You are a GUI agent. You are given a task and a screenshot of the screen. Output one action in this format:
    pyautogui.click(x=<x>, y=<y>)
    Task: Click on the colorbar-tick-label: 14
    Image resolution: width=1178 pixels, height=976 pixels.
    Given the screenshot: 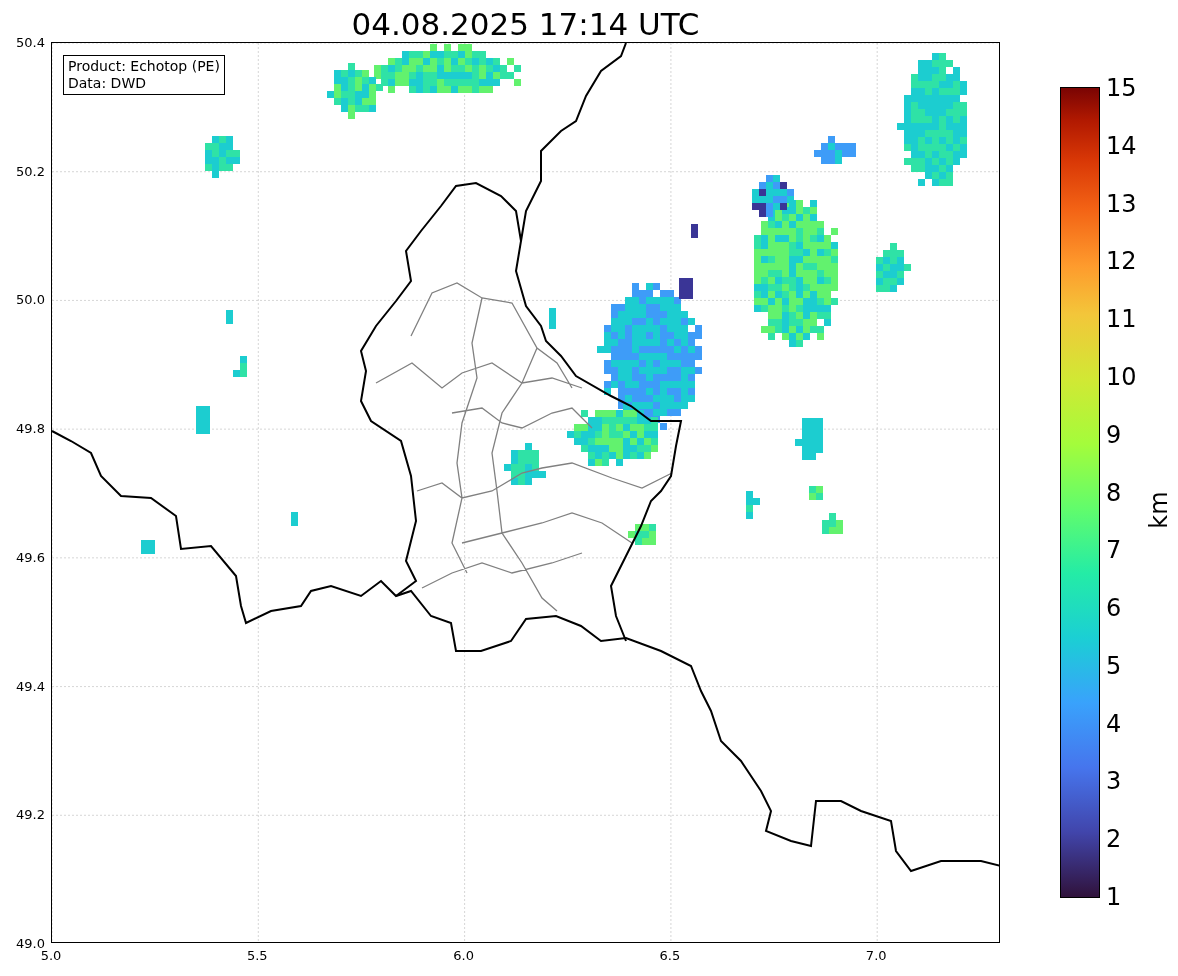 What is the action you would take?
    pyautogui.click(x=1121, y=145)
    